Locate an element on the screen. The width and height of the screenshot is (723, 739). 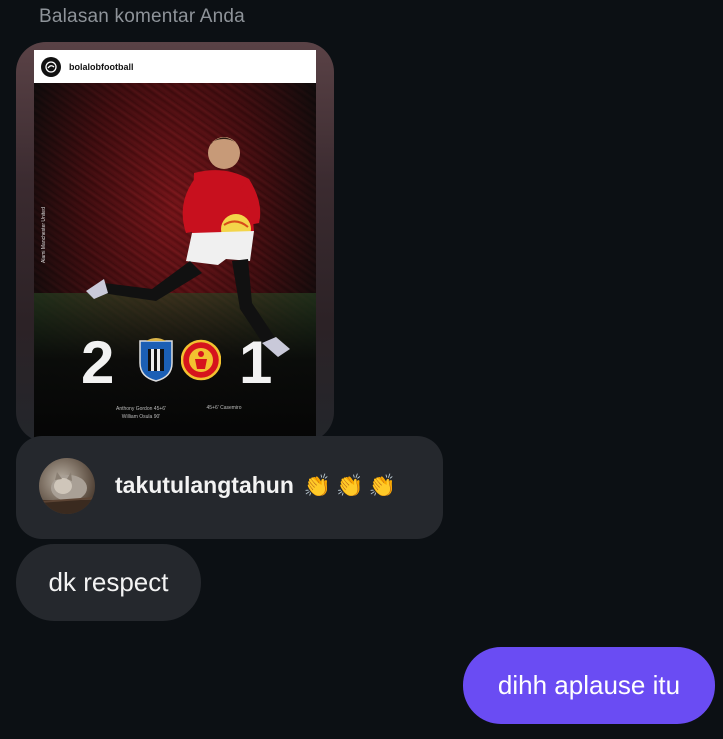
commenter-avatar is located at coordinates (67, 486).